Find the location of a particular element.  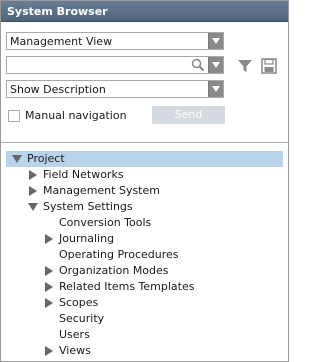

view-dropdown: Management View is located at coordinates (115, 41).